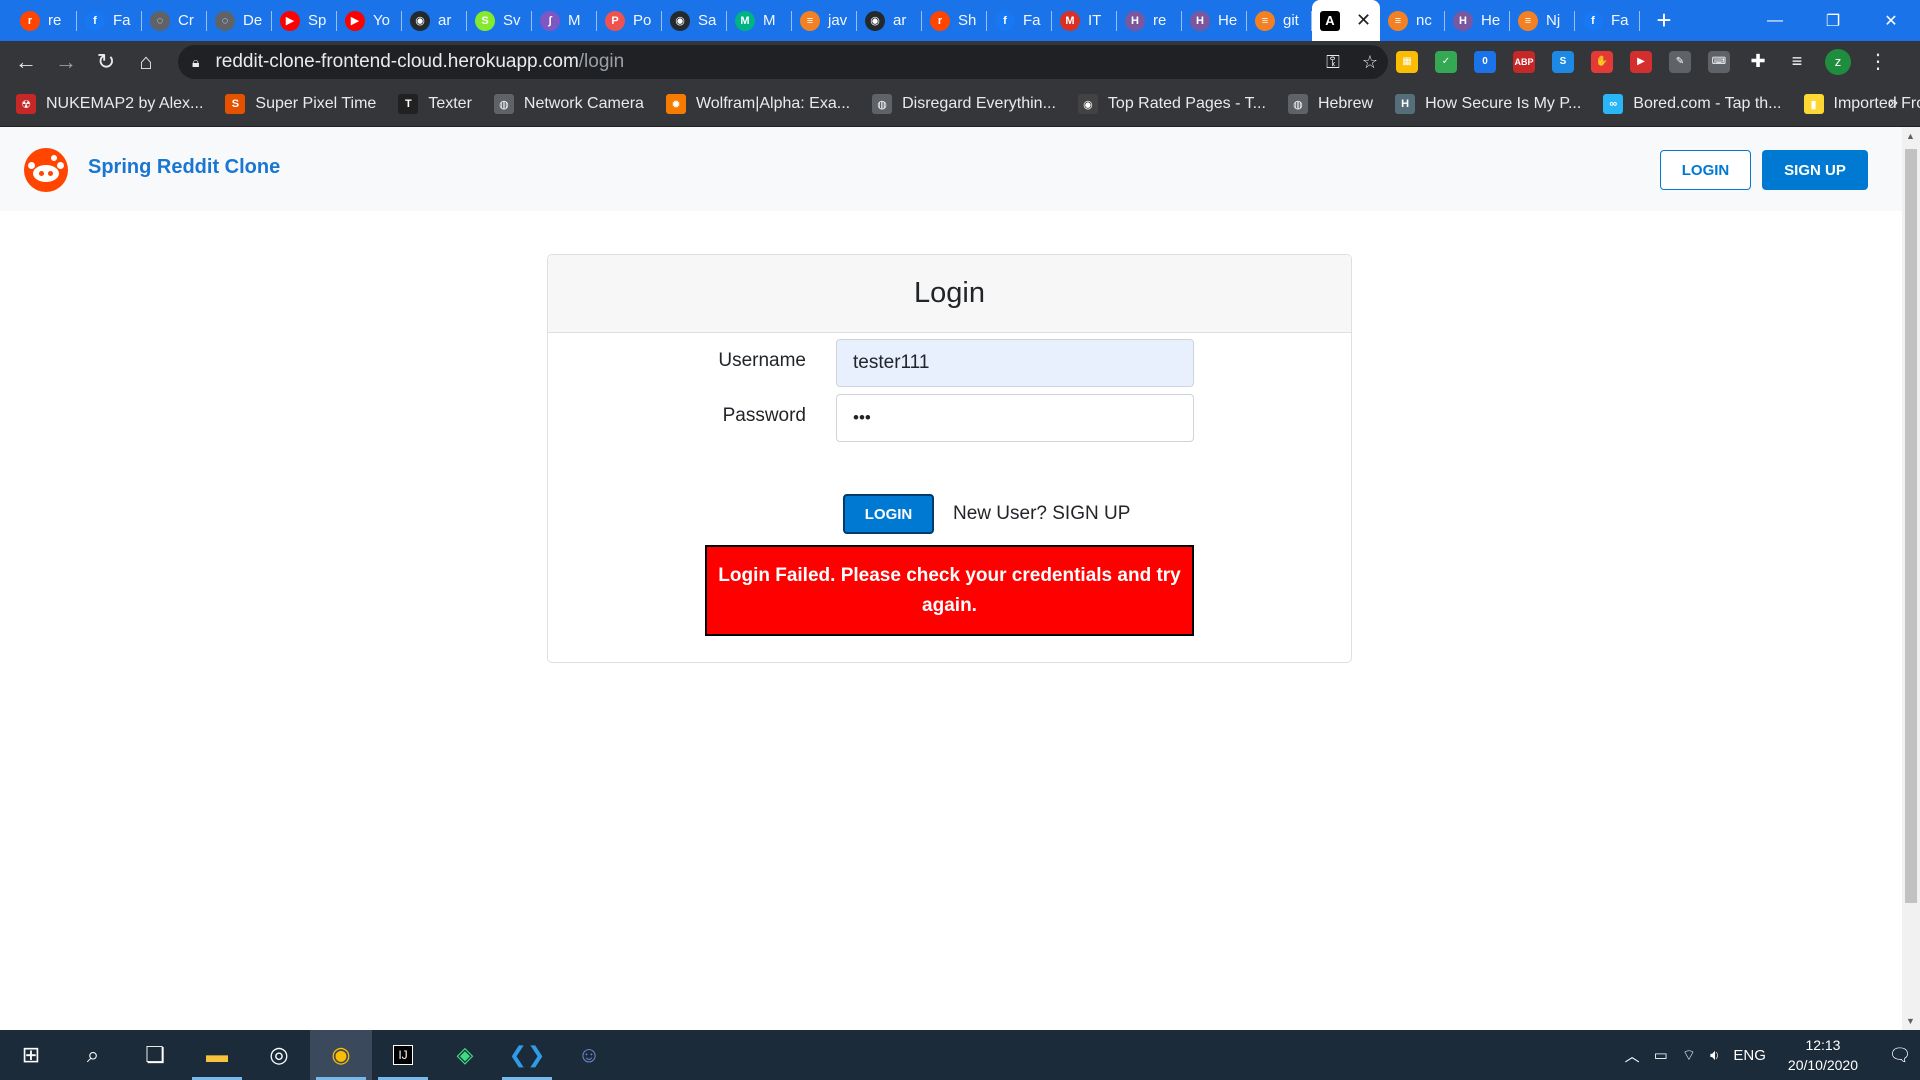 Image resolution: width=1920 pixels, height=1080 pixels. I want to click on colorful-extension-icon: ▦, so click(1407, 61).